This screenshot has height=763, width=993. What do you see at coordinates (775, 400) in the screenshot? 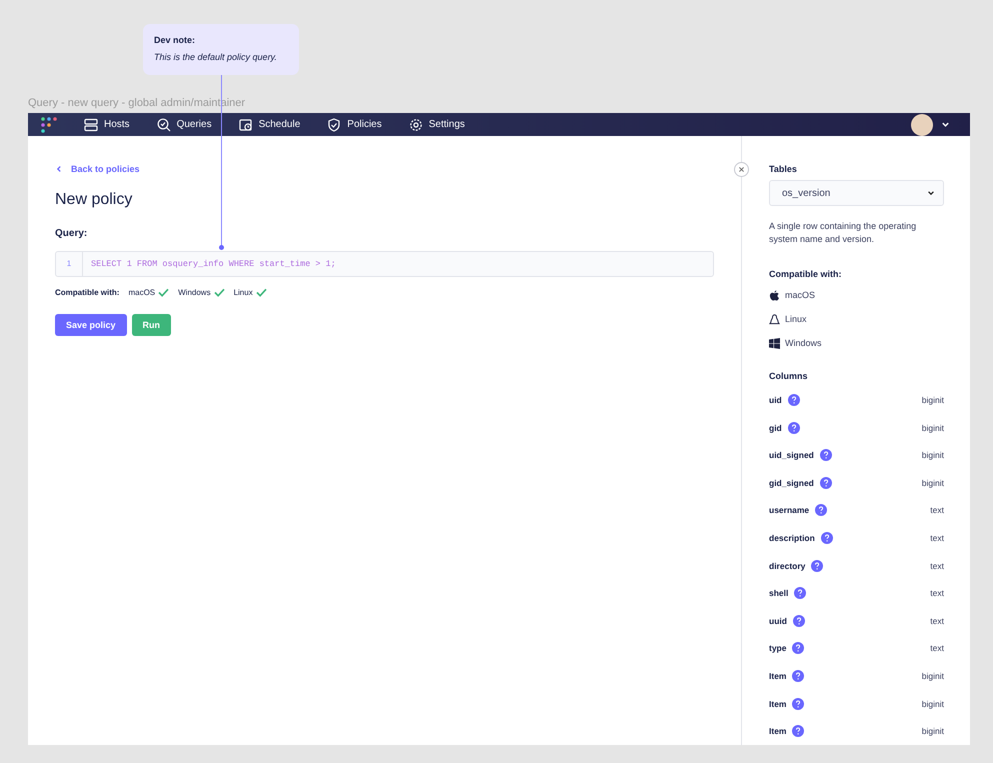
I see `column-name: uid` at bounding box center [775, 400].